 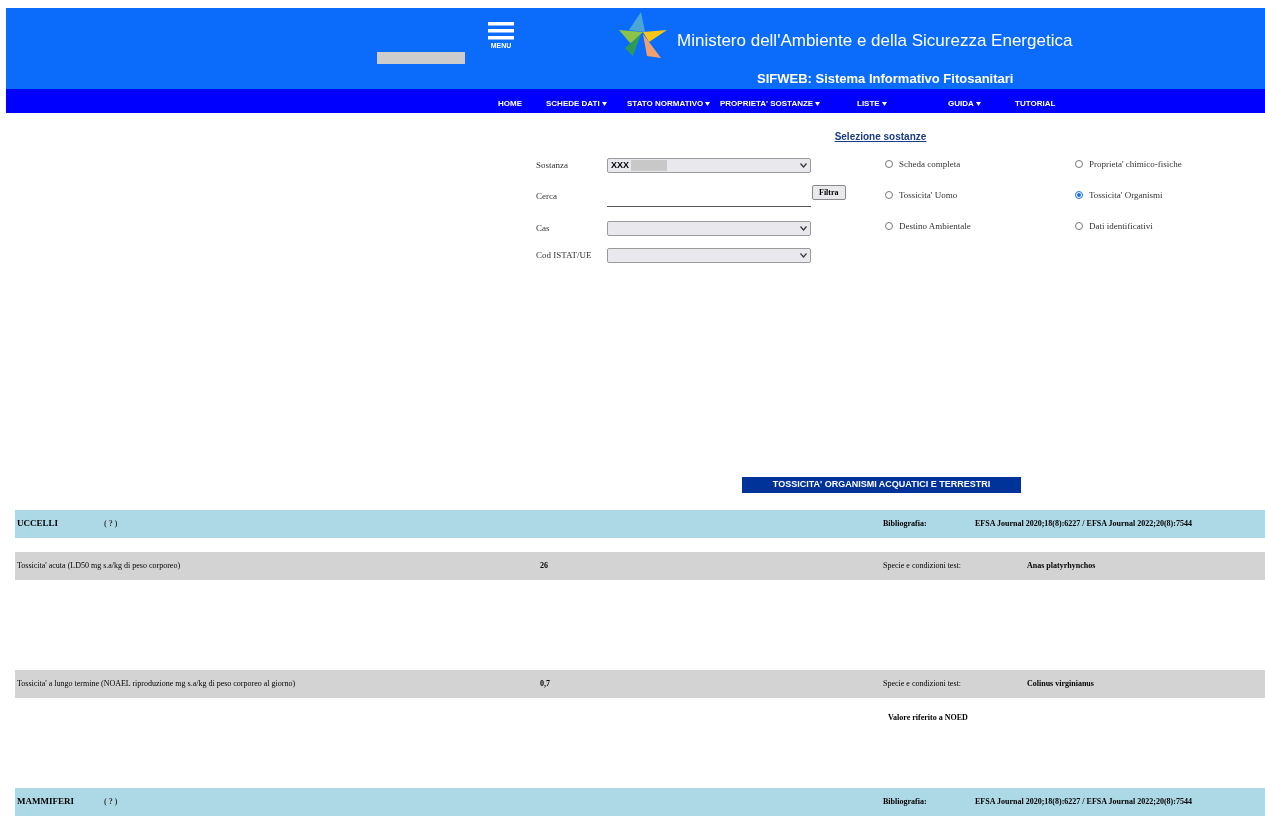 I want to click on group-name: UCCELLI, so click(x=38, y=524).